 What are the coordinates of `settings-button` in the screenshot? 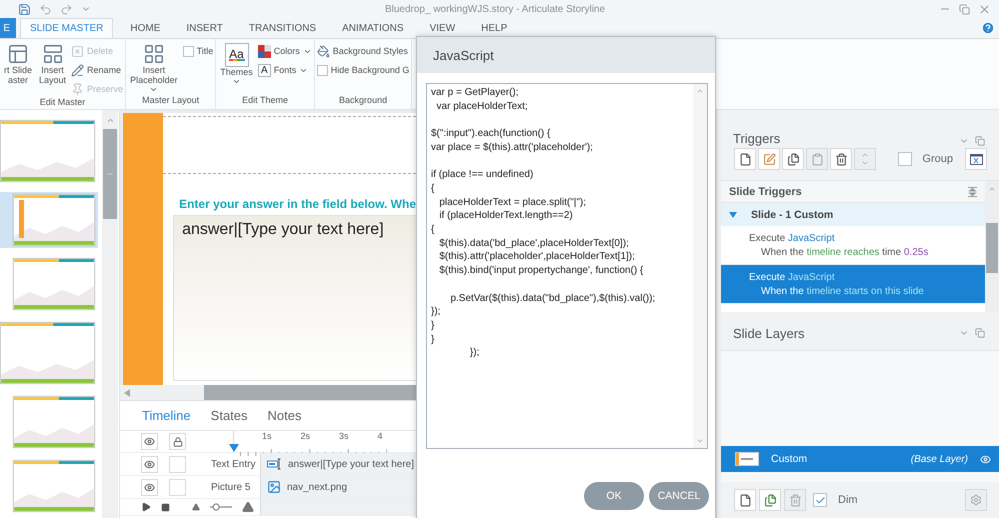 It's located at (976, 500).